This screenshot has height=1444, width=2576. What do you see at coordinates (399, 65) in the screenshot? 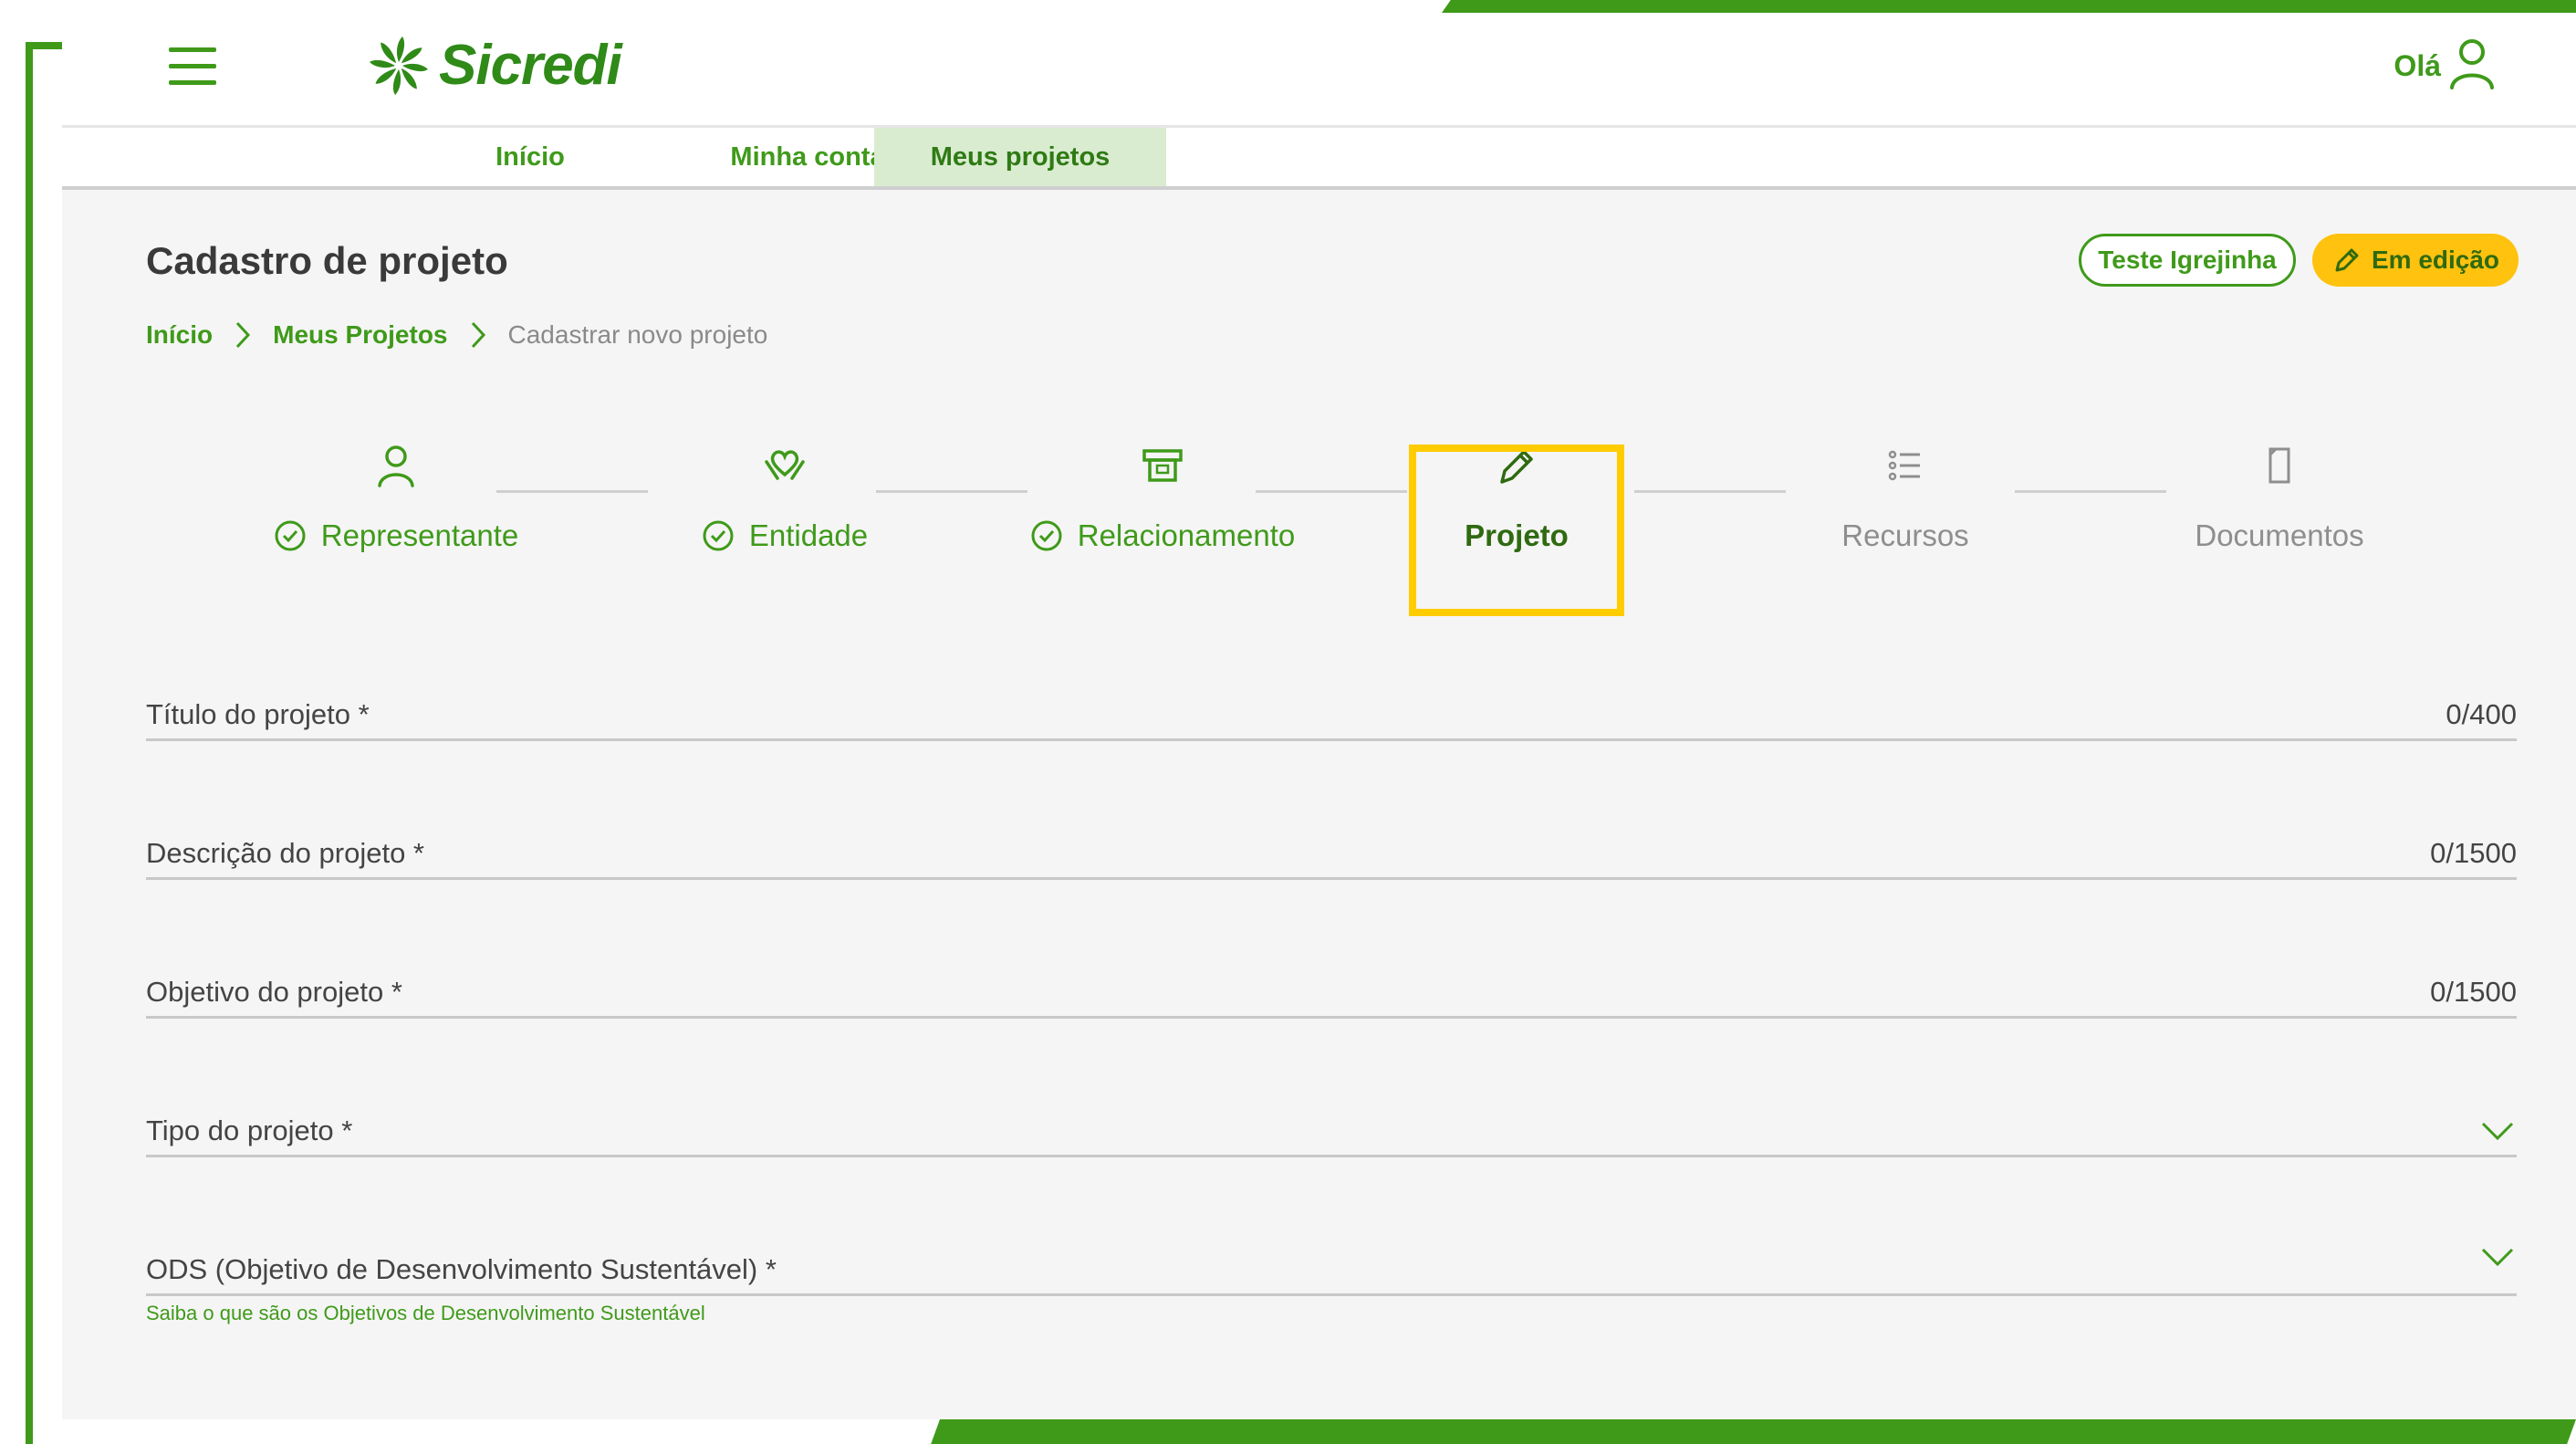
I see `sicredi-logo-icon` at bounding box center [399, 65].